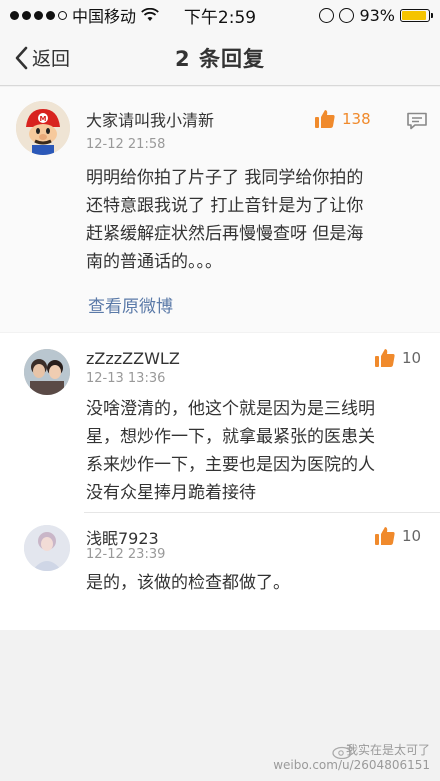 Image resolution: width=440 pixels, height=781 pixels. What do you see at coordinates (356, 119) in the screenshot?
I see `like-count: 138` at bounding box center [356, 119].